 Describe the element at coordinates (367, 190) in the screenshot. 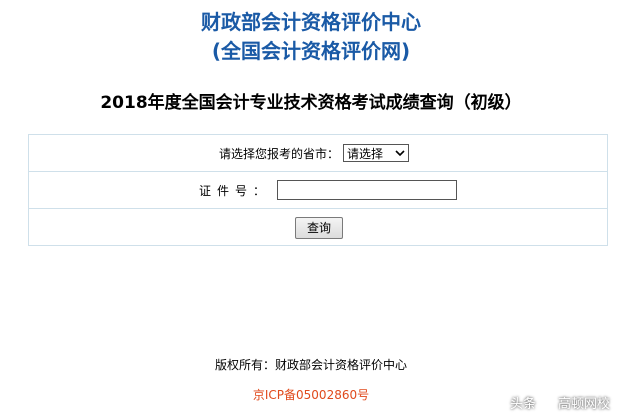

I see `id-number-input` at that location.